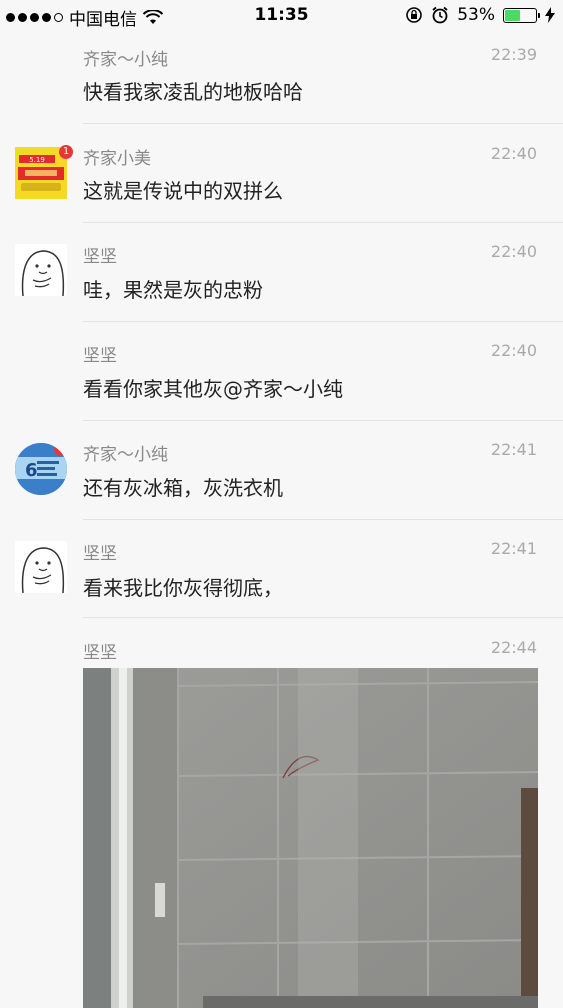  I want to click on rotation-lock-icon, so click(414, 15).